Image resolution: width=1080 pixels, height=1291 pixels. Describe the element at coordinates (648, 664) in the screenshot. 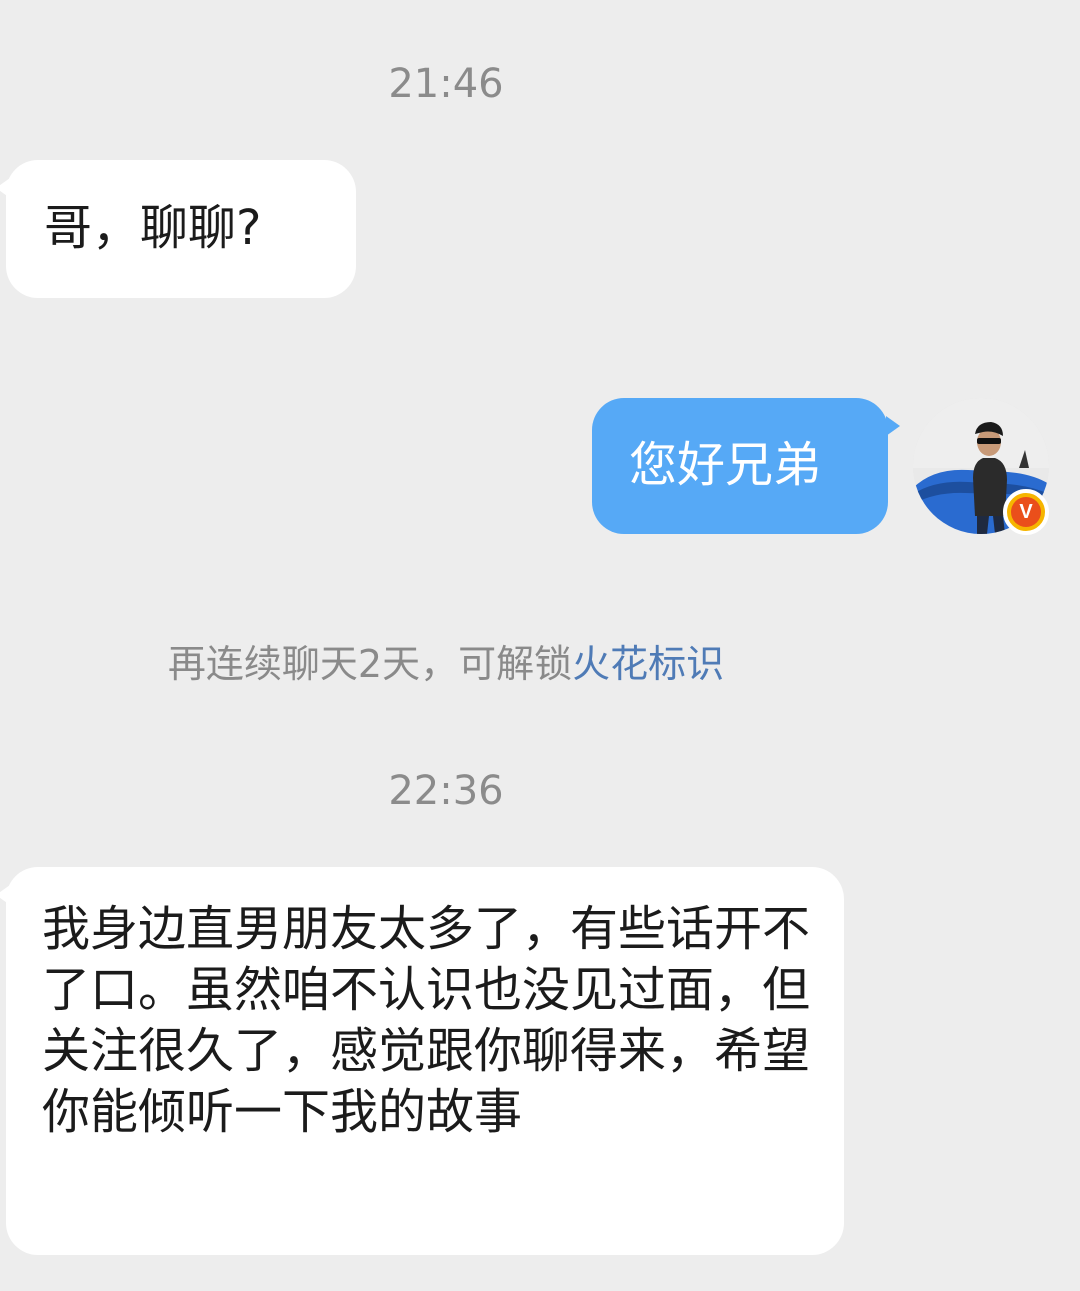

I see `spark-badge-link: 火花标识` at that location.